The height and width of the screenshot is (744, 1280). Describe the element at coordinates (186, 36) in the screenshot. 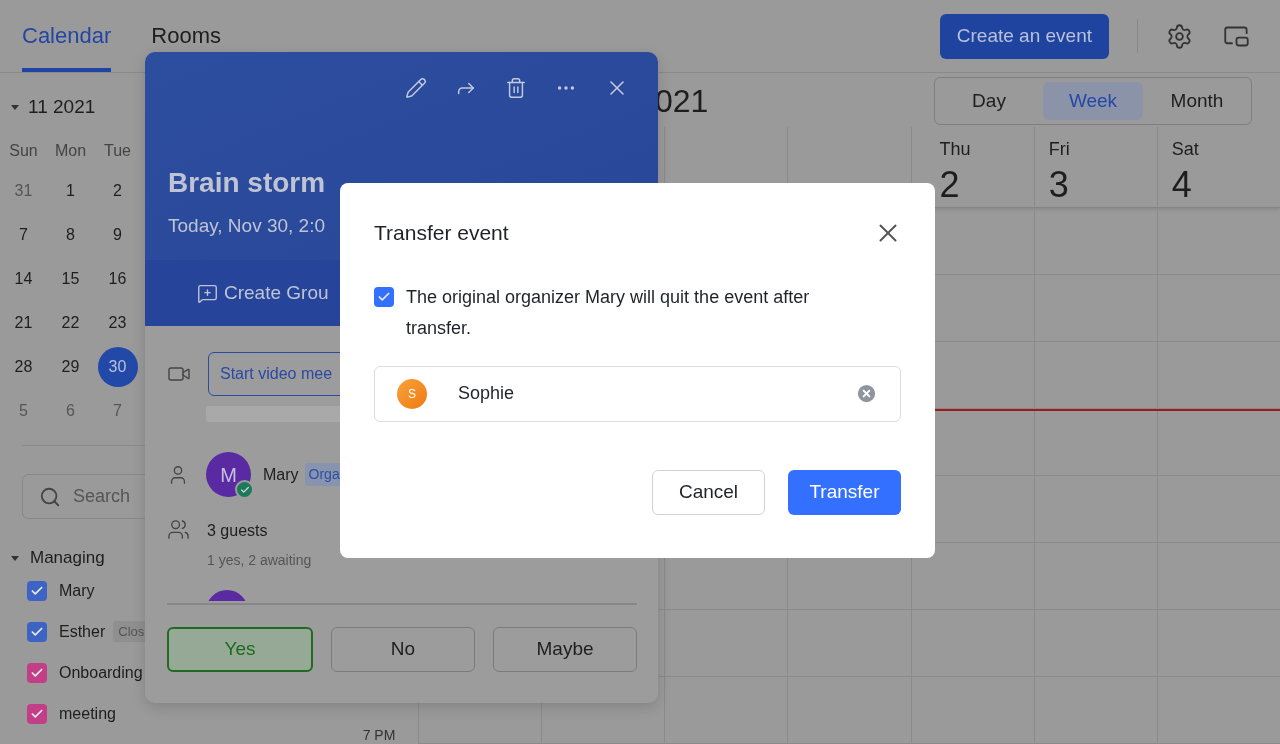

I see `tab: Rooms` at that location.